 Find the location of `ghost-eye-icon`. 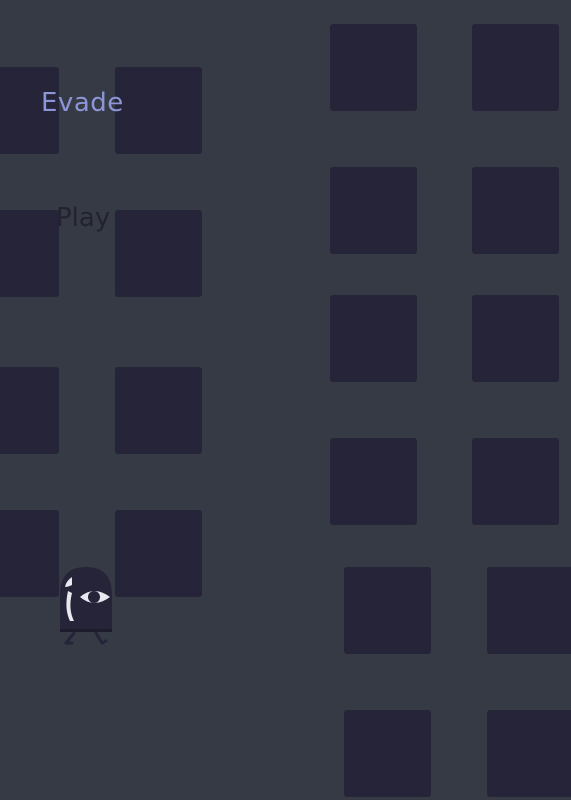

ghost-eye-icon is located at coordinates (86, 606).